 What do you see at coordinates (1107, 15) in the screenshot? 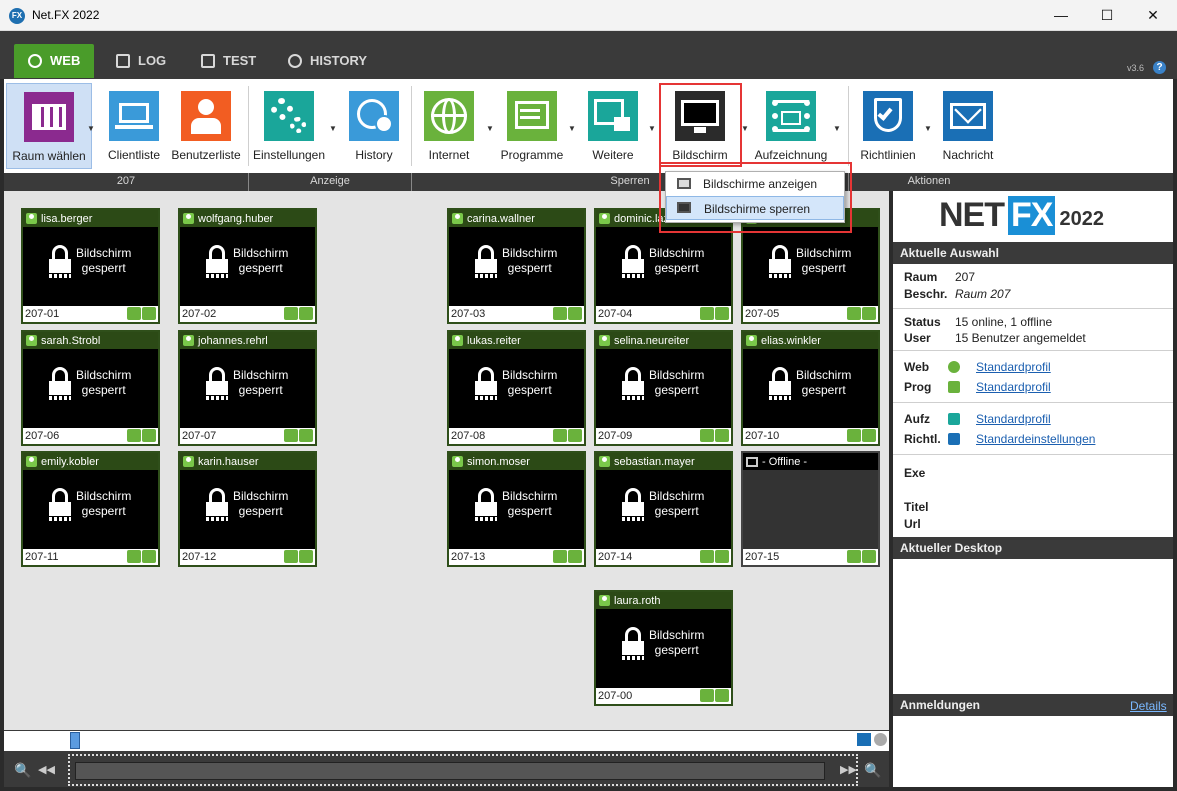
I see `maximize-button: ☐` at bounding box center [1107, 15].